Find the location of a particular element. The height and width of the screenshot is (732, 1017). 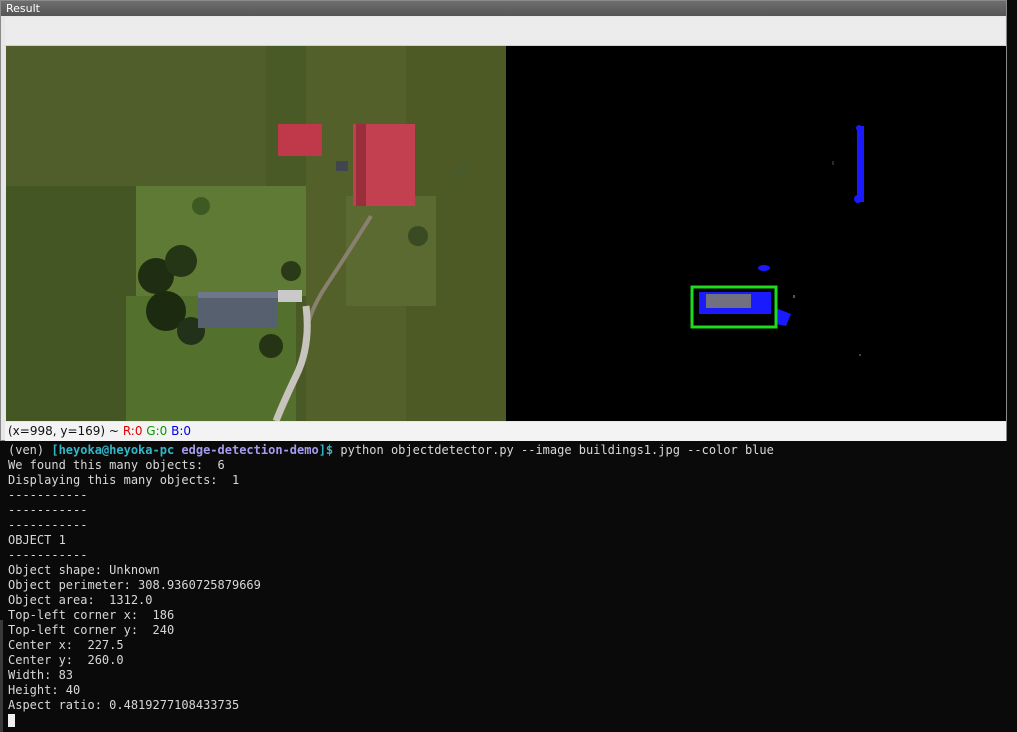

terminal-output-line: We found this many objects: 6 is located at coordinates (116, 465).